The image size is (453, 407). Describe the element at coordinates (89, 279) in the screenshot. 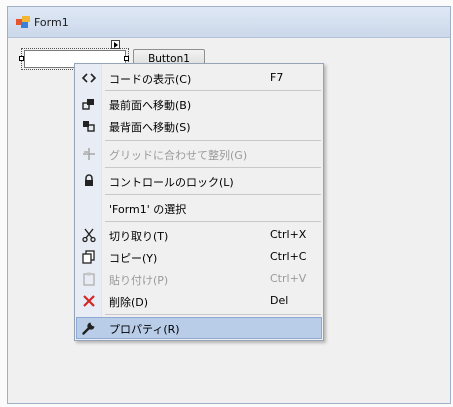

I see `paste-icon` at that location.